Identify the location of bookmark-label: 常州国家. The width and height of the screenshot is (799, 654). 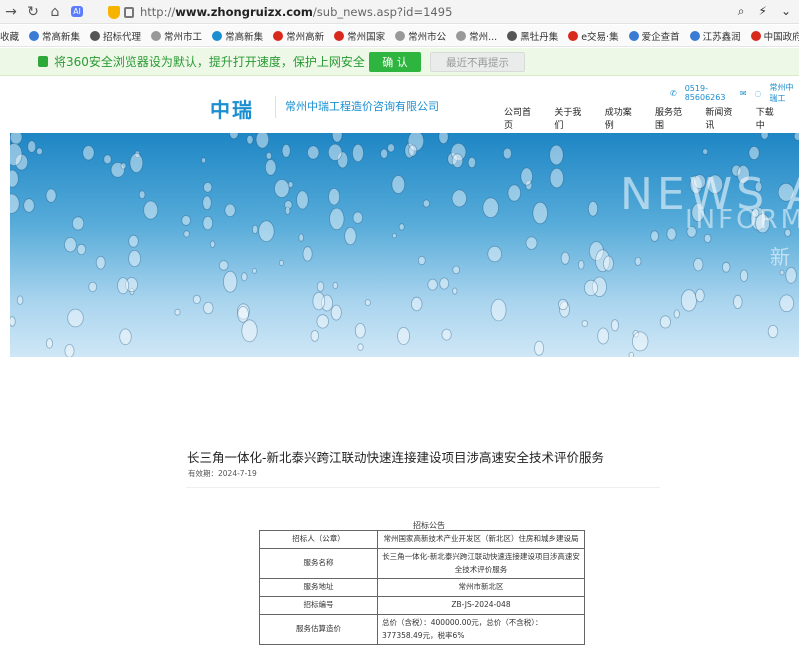
(366, 37).